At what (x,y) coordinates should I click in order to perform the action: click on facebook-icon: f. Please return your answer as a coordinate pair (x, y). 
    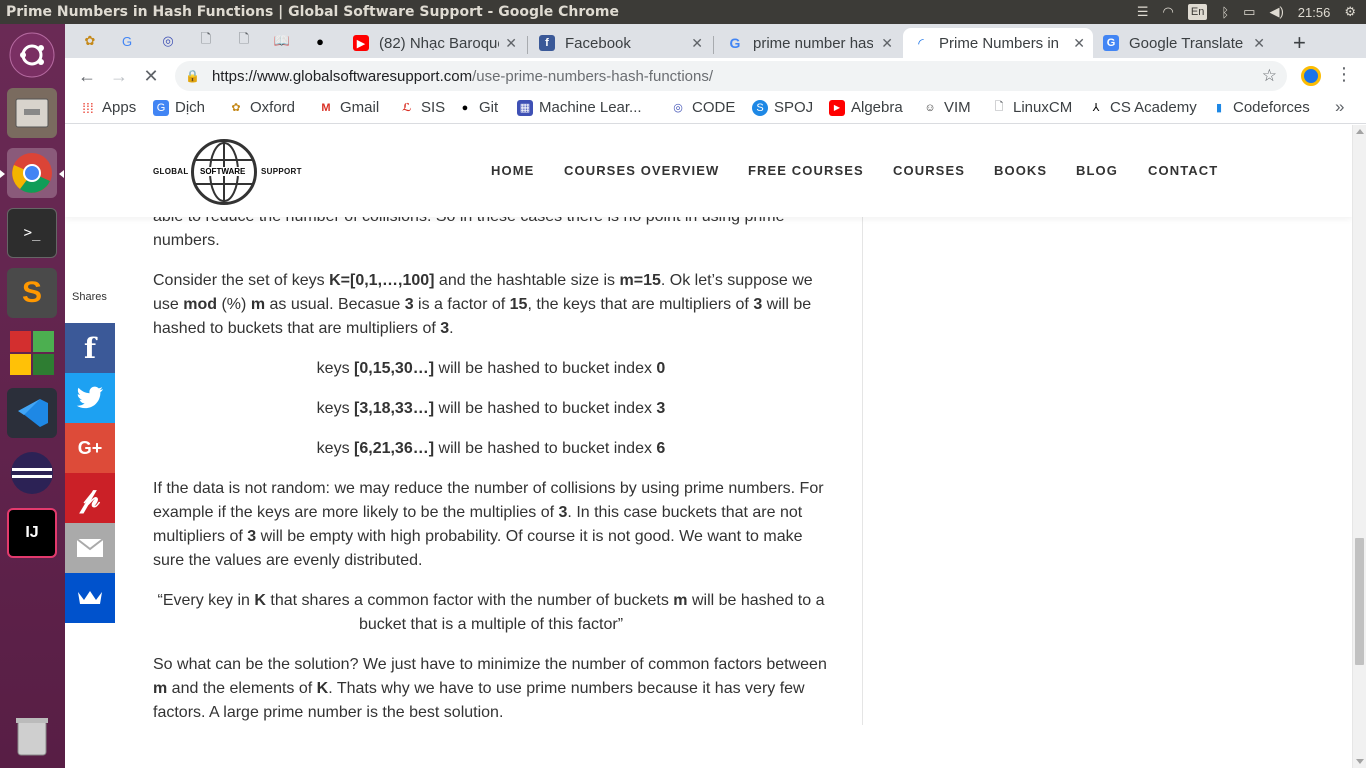
    Looking at the image, I should click on (547, 43).